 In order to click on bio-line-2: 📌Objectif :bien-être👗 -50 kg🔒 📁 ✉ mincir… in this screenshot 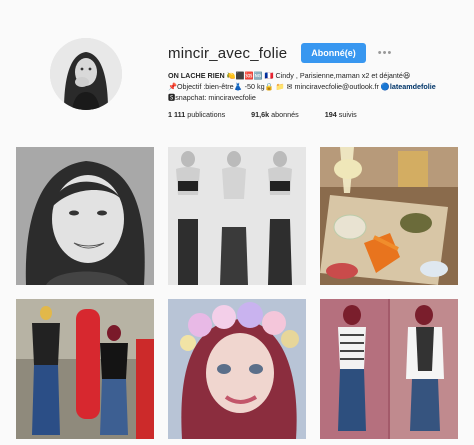, I will do `click(313, 86)`.